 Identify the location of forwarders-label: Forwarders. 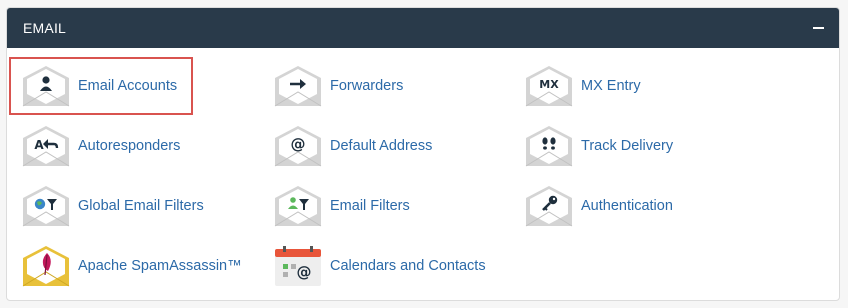
(367, 86).